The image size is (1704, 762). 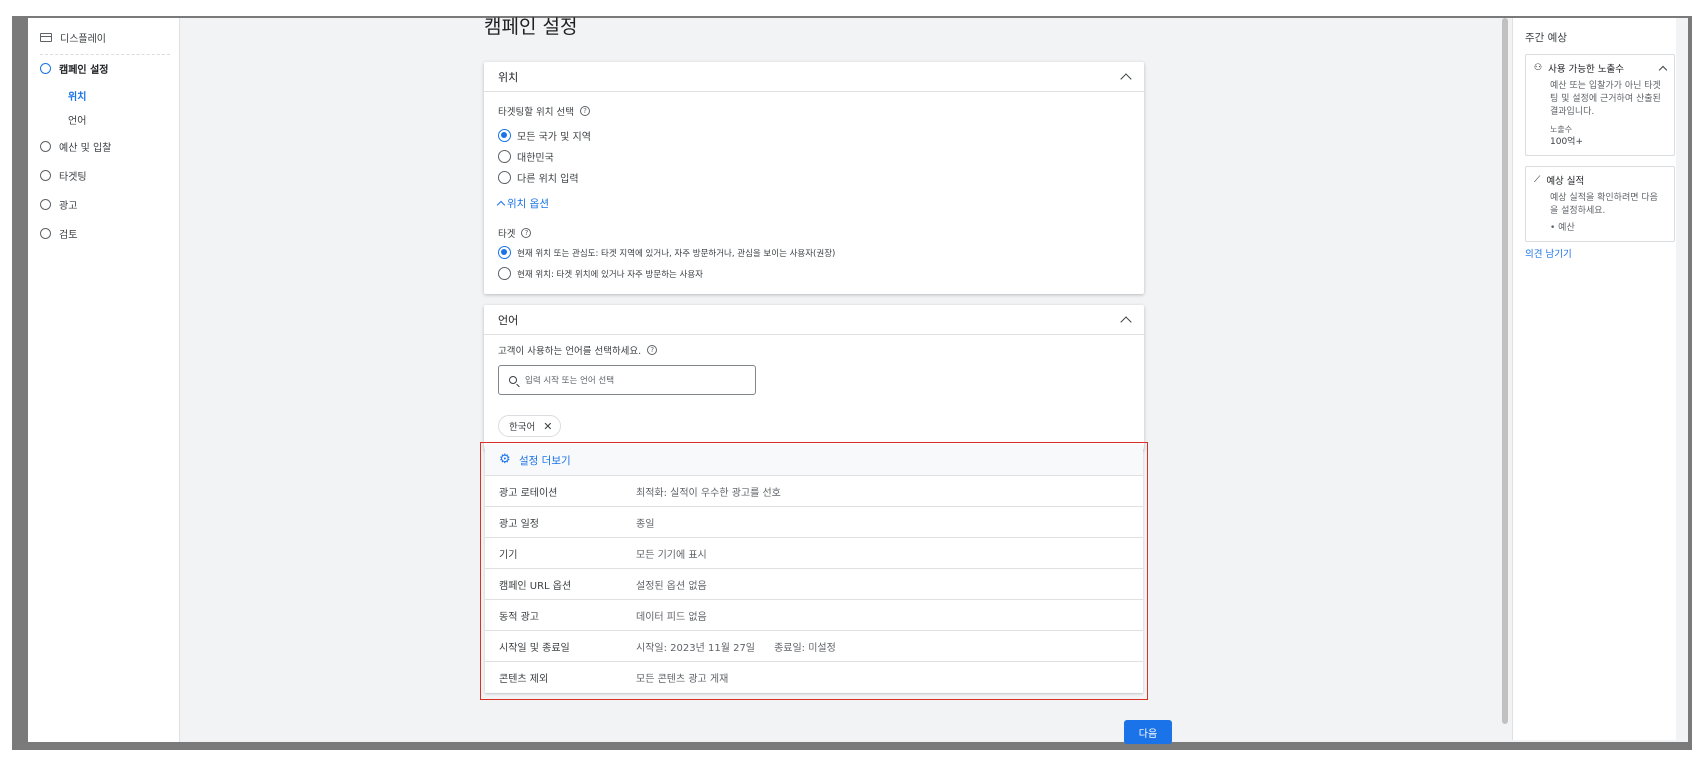 What do you see at coordinates (547, 426) in the screenshot?
I see `close-icon: ✕` at bounding box center [547, 426].